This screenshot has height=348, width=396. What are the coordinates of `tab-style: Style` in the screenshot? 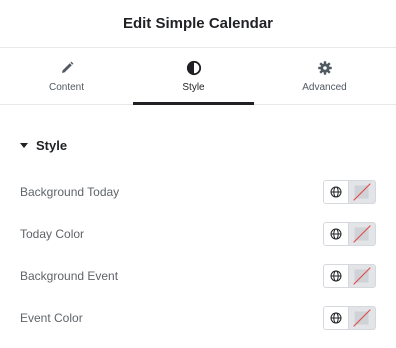 It's located at (193, 76).